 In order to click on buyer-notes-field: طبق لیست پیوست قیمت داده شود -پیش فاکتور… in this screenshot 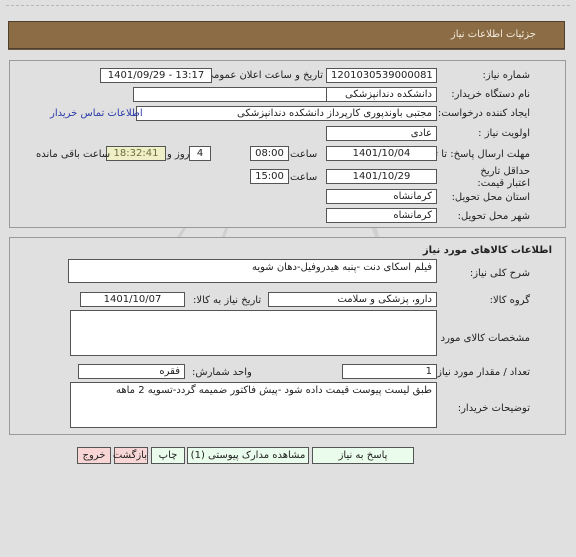, I will do `click(253, 405)`.